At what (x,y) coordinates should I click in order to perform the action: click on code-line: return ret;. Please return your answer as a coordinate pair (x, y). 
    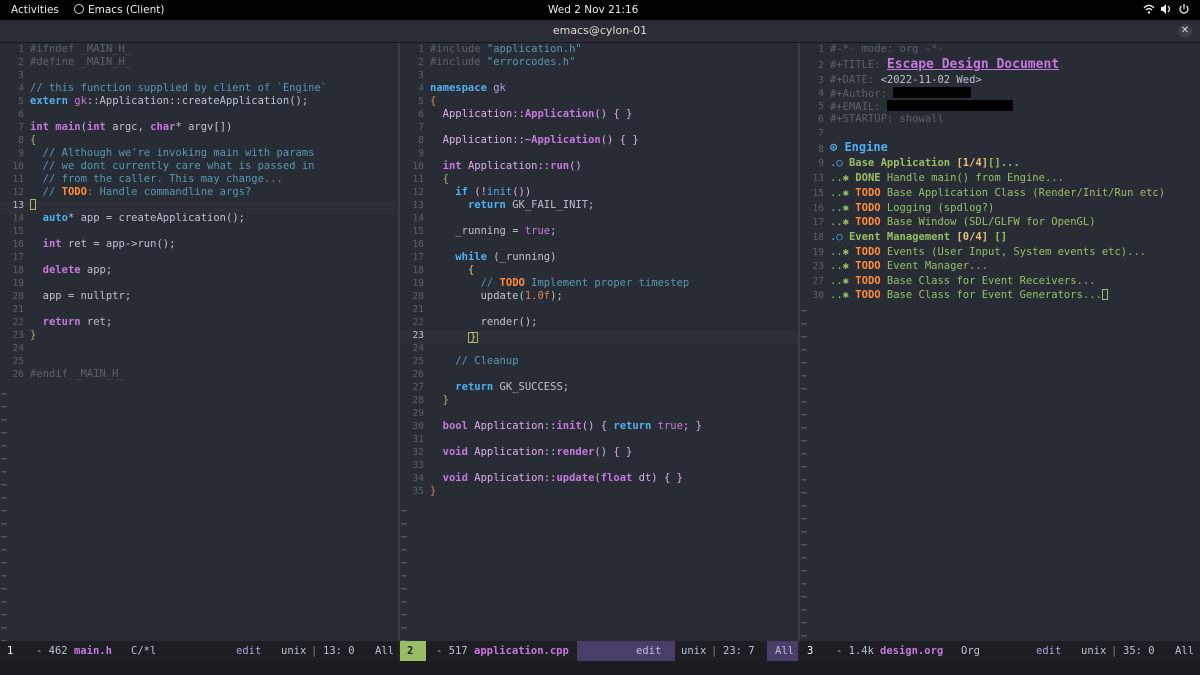
    Looking at the image, I should click on (77, 322).